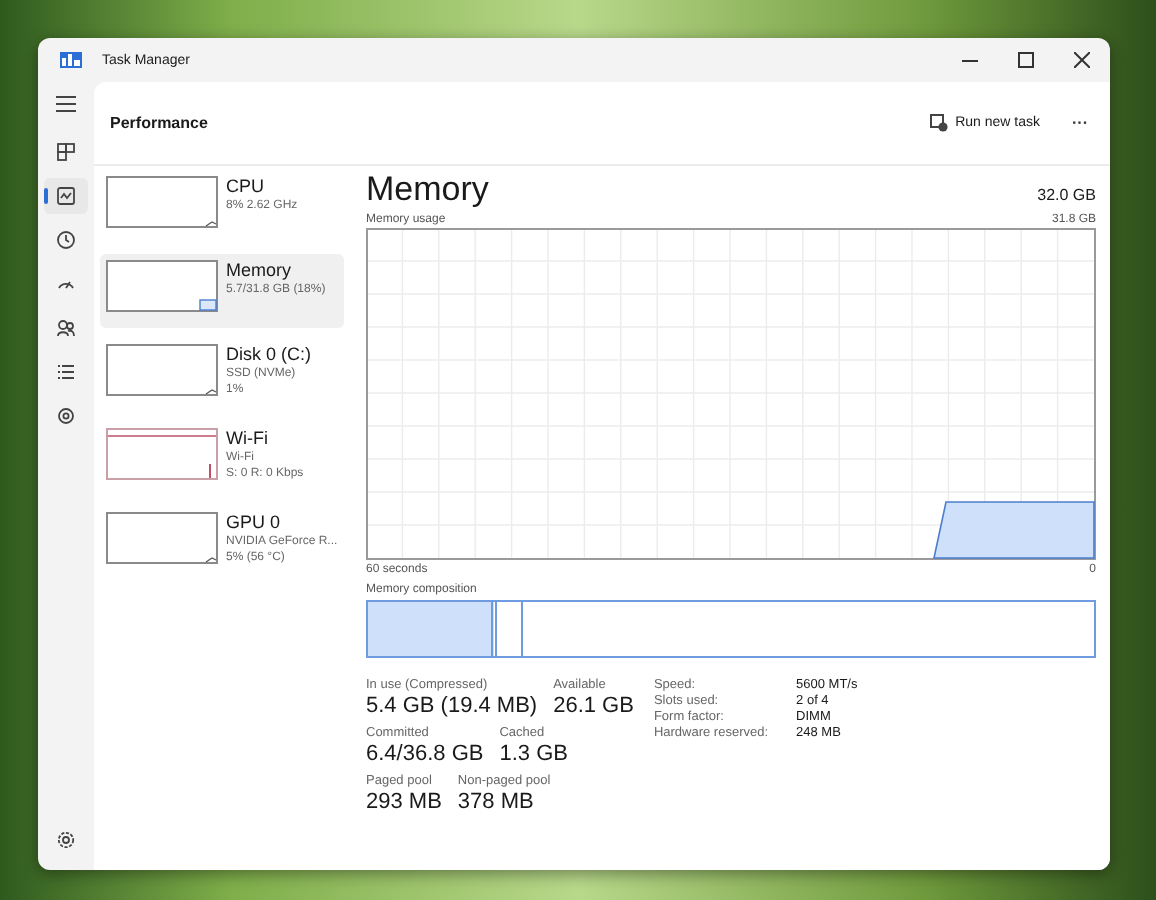 The width and height of the screenshot is (1156, 900). I want to click on minimize-icon, so click(970, 60).